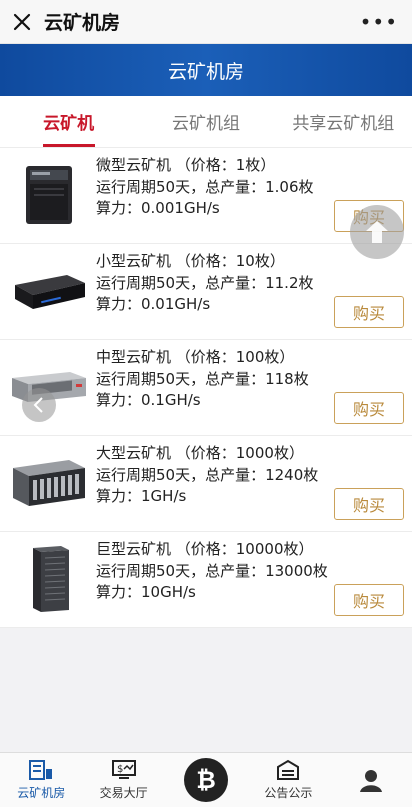  What do you see at coordinates (377, 232) in the screenshot?
I see `float-arrow-icon` at bounding box center [377, 232].